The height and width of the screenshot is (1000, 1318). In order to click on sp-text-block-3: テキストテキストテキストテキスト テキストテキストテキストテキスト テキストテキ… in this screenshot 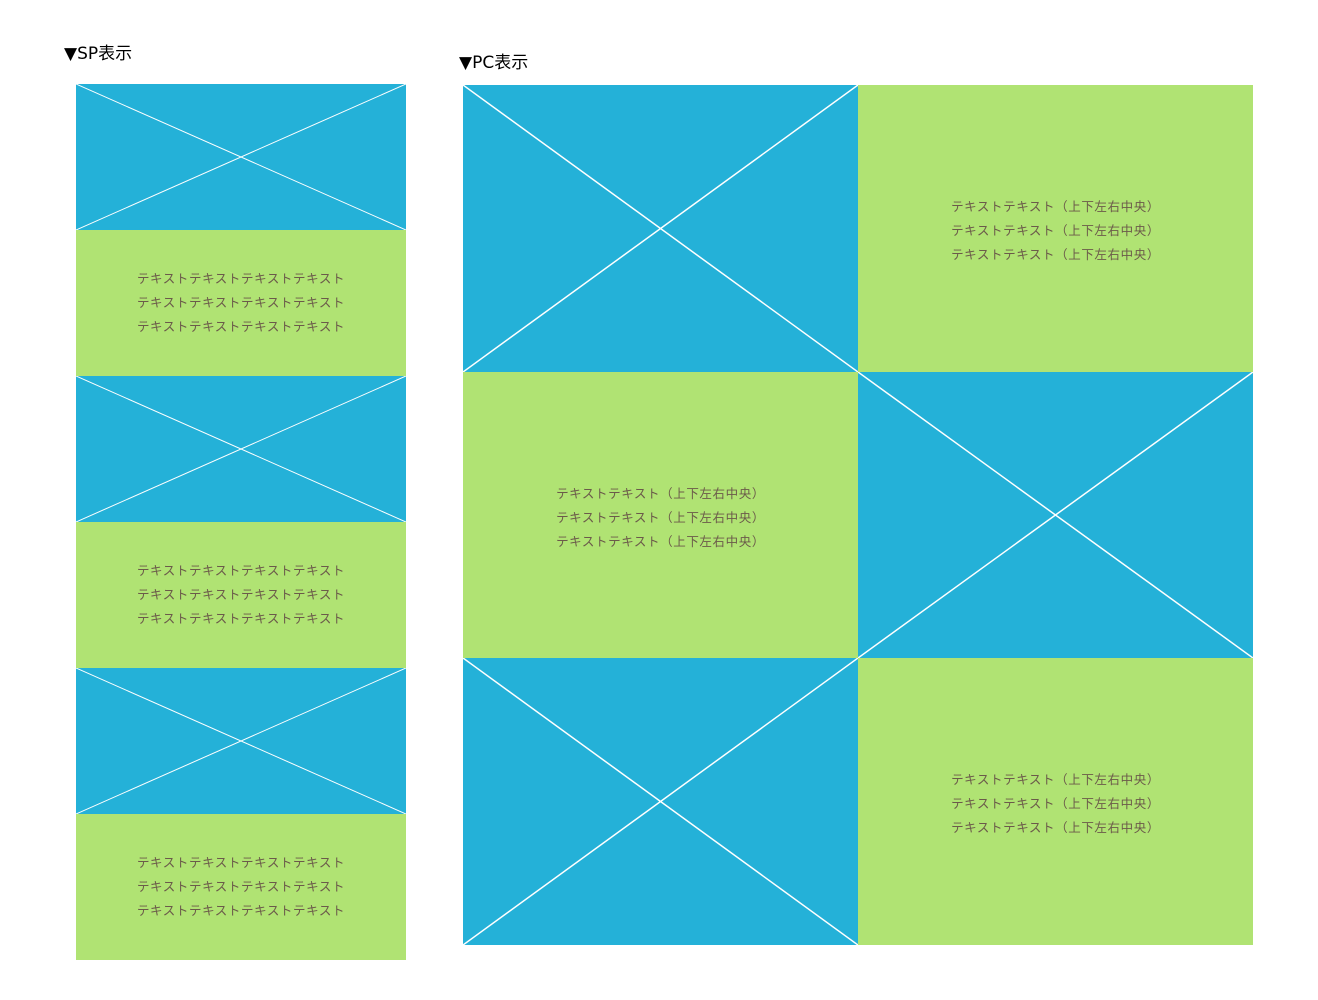, I will do `click(241, 887)`.